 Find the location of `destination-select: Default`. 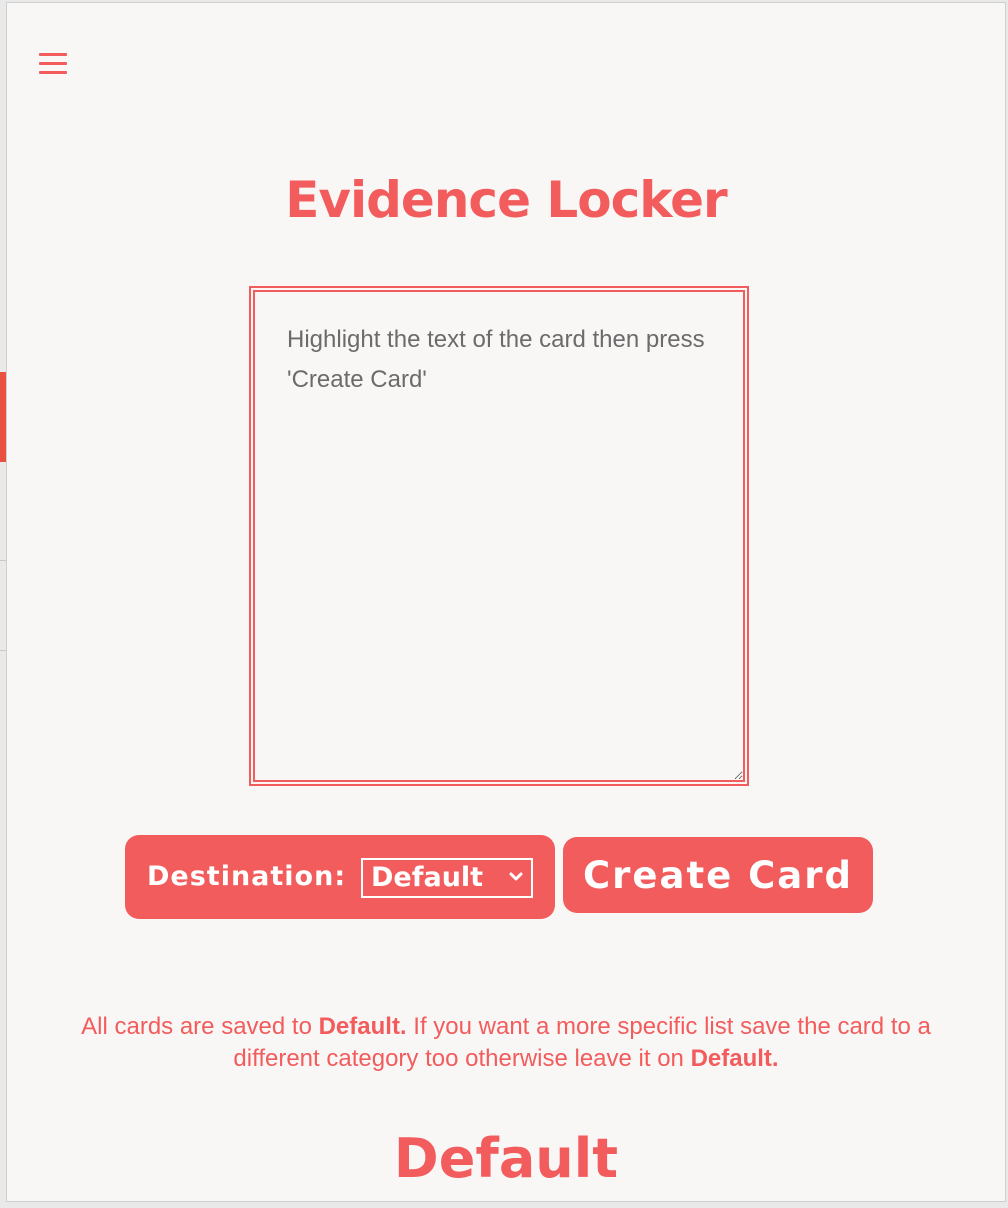

destination-select: Default is located at coordinates (447, 878).